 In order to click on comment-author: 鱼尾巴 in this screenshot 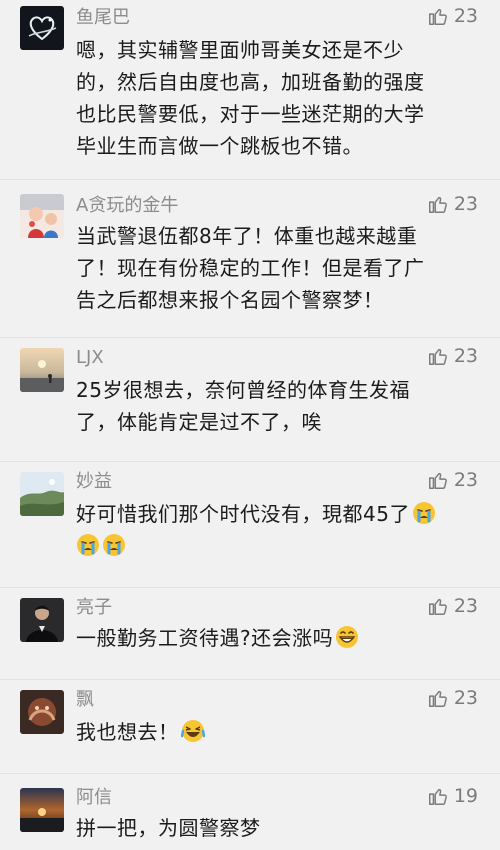, I will do `click(103, 18)`.